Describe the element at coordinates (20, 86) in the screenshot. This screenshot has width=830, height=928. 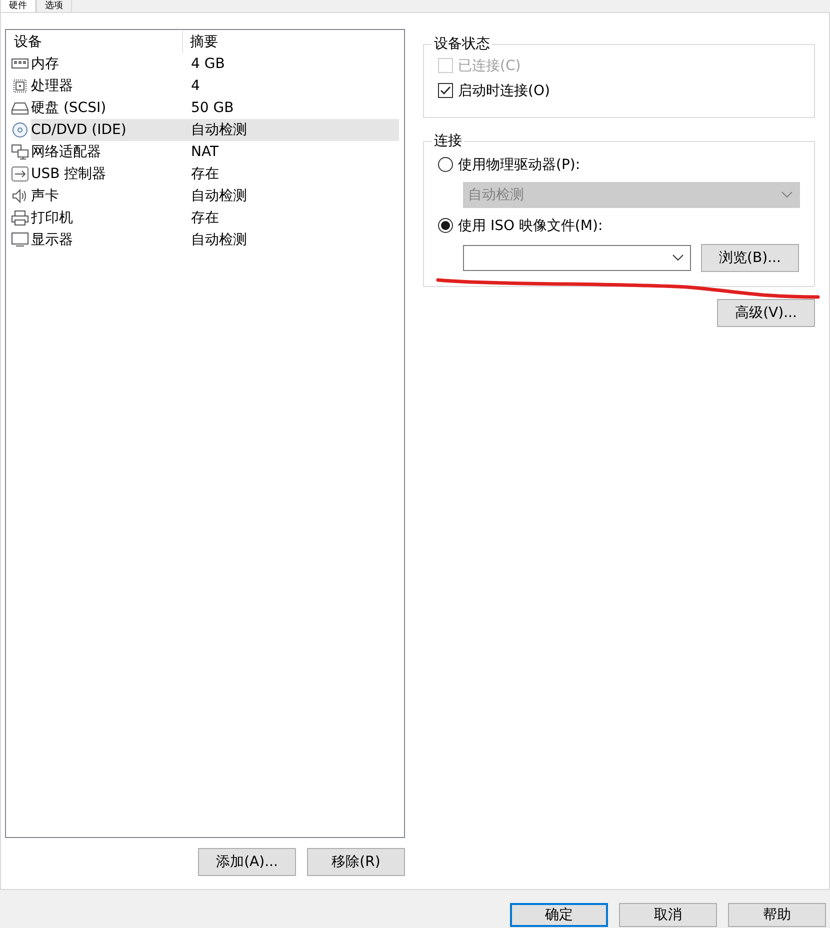
I see `cpu-icon` at that location.